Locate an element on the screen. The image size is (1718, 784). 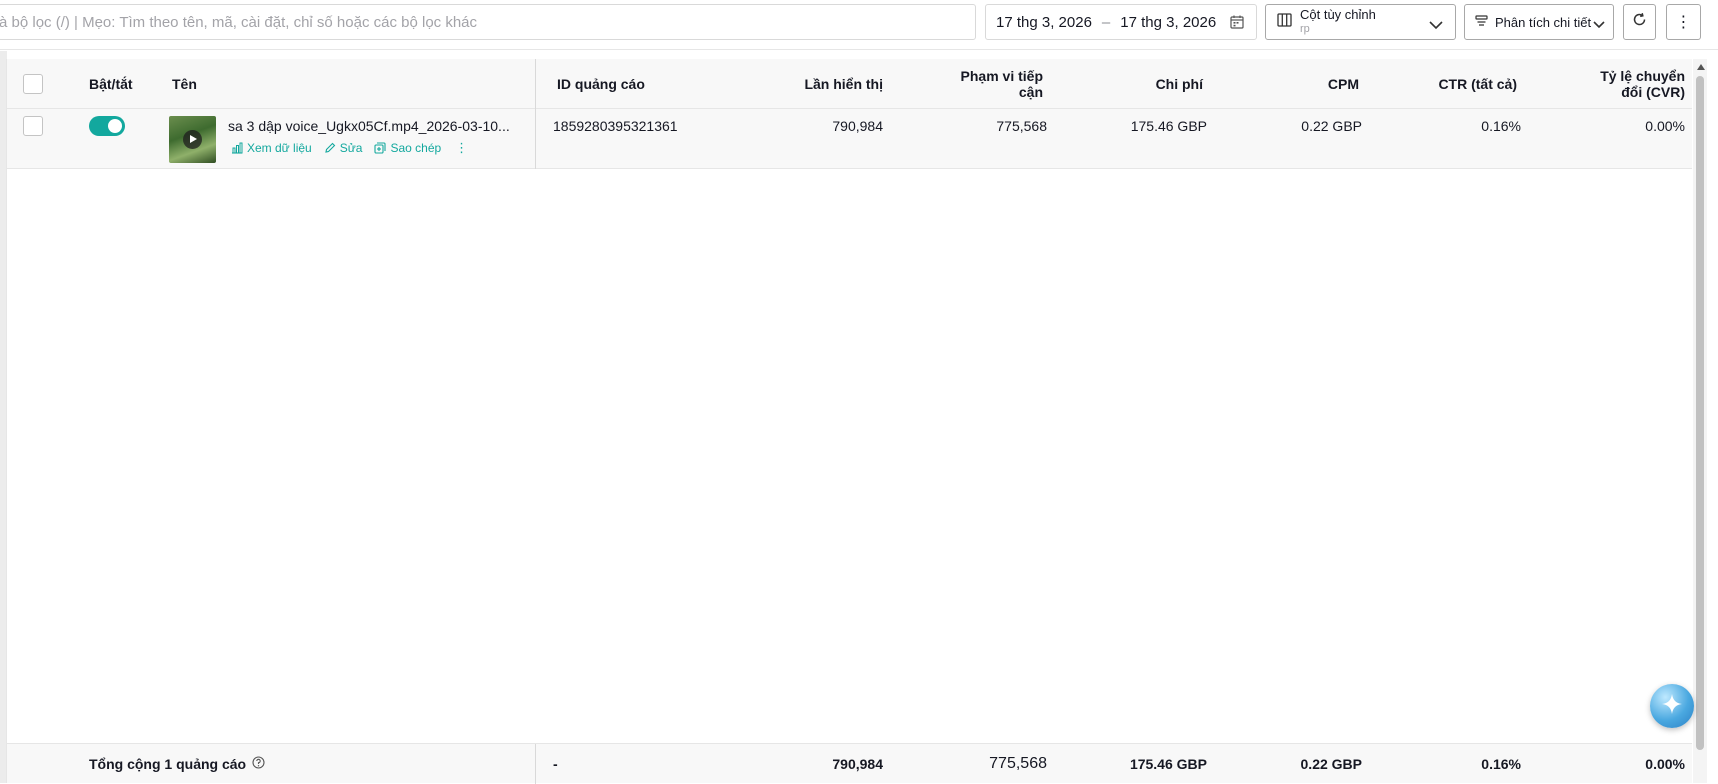
col-header-cvr: Tỷ lệ chuyển đổi (CVR) is located at coordinates (1603, 84).